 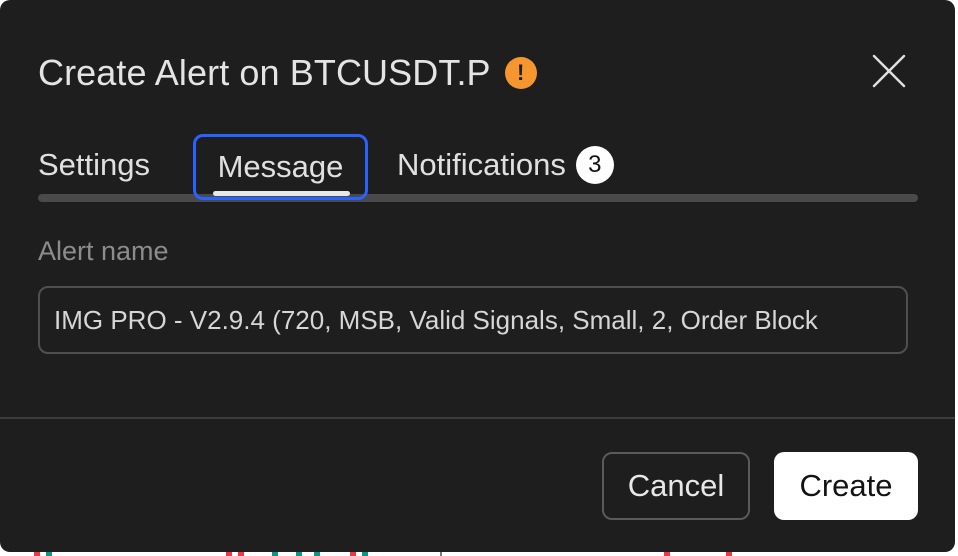 I want to click on tab-bar: Settings Message Notifications 3, so click(x=478, y=168).